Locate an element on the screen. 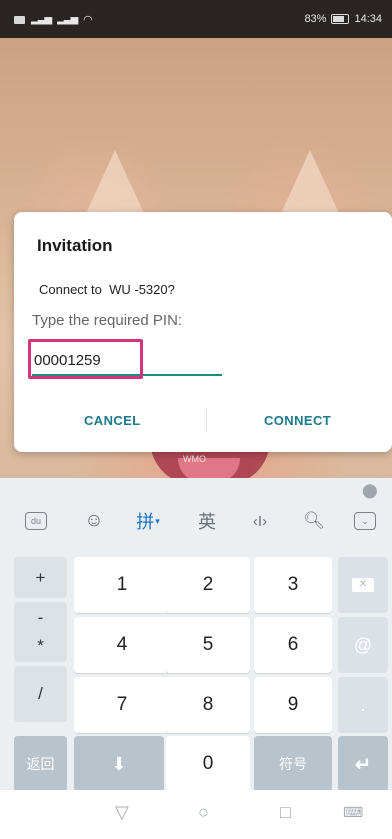  clock: 14:34 is located at coordinates (368, 19).